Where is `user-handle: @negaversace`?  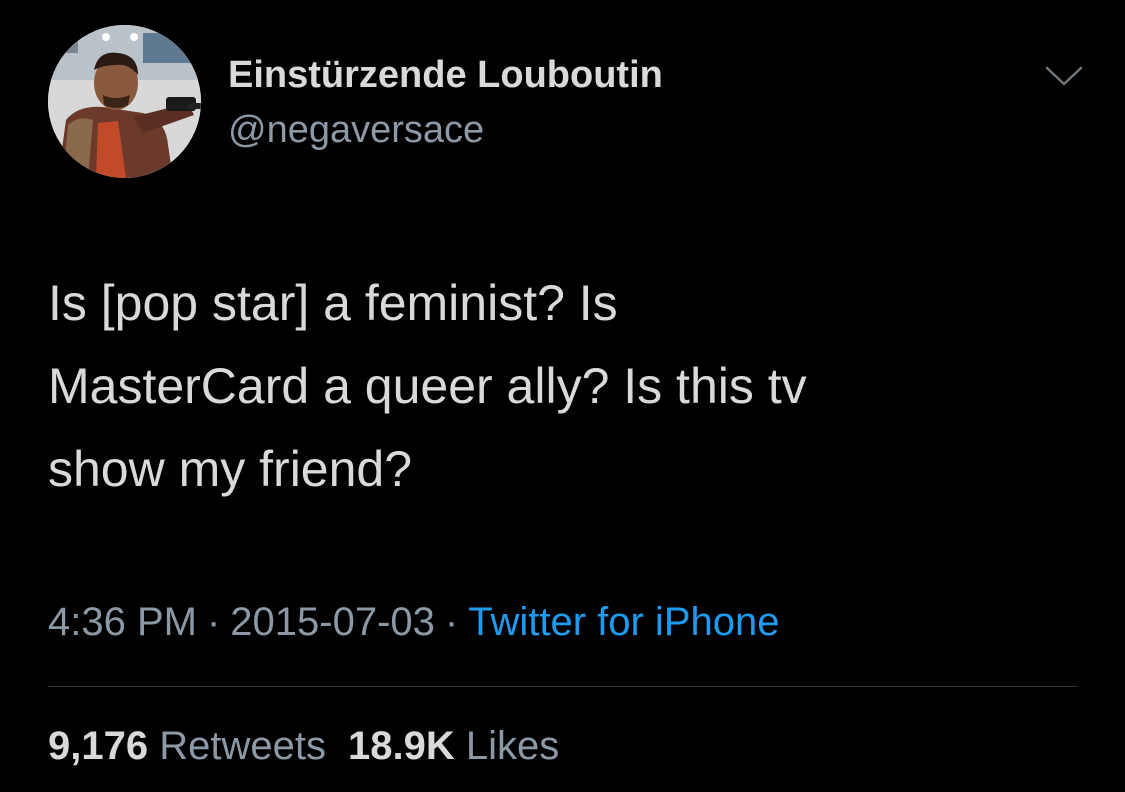
user-handle: @negaversace is located at coordinates (356, 130).